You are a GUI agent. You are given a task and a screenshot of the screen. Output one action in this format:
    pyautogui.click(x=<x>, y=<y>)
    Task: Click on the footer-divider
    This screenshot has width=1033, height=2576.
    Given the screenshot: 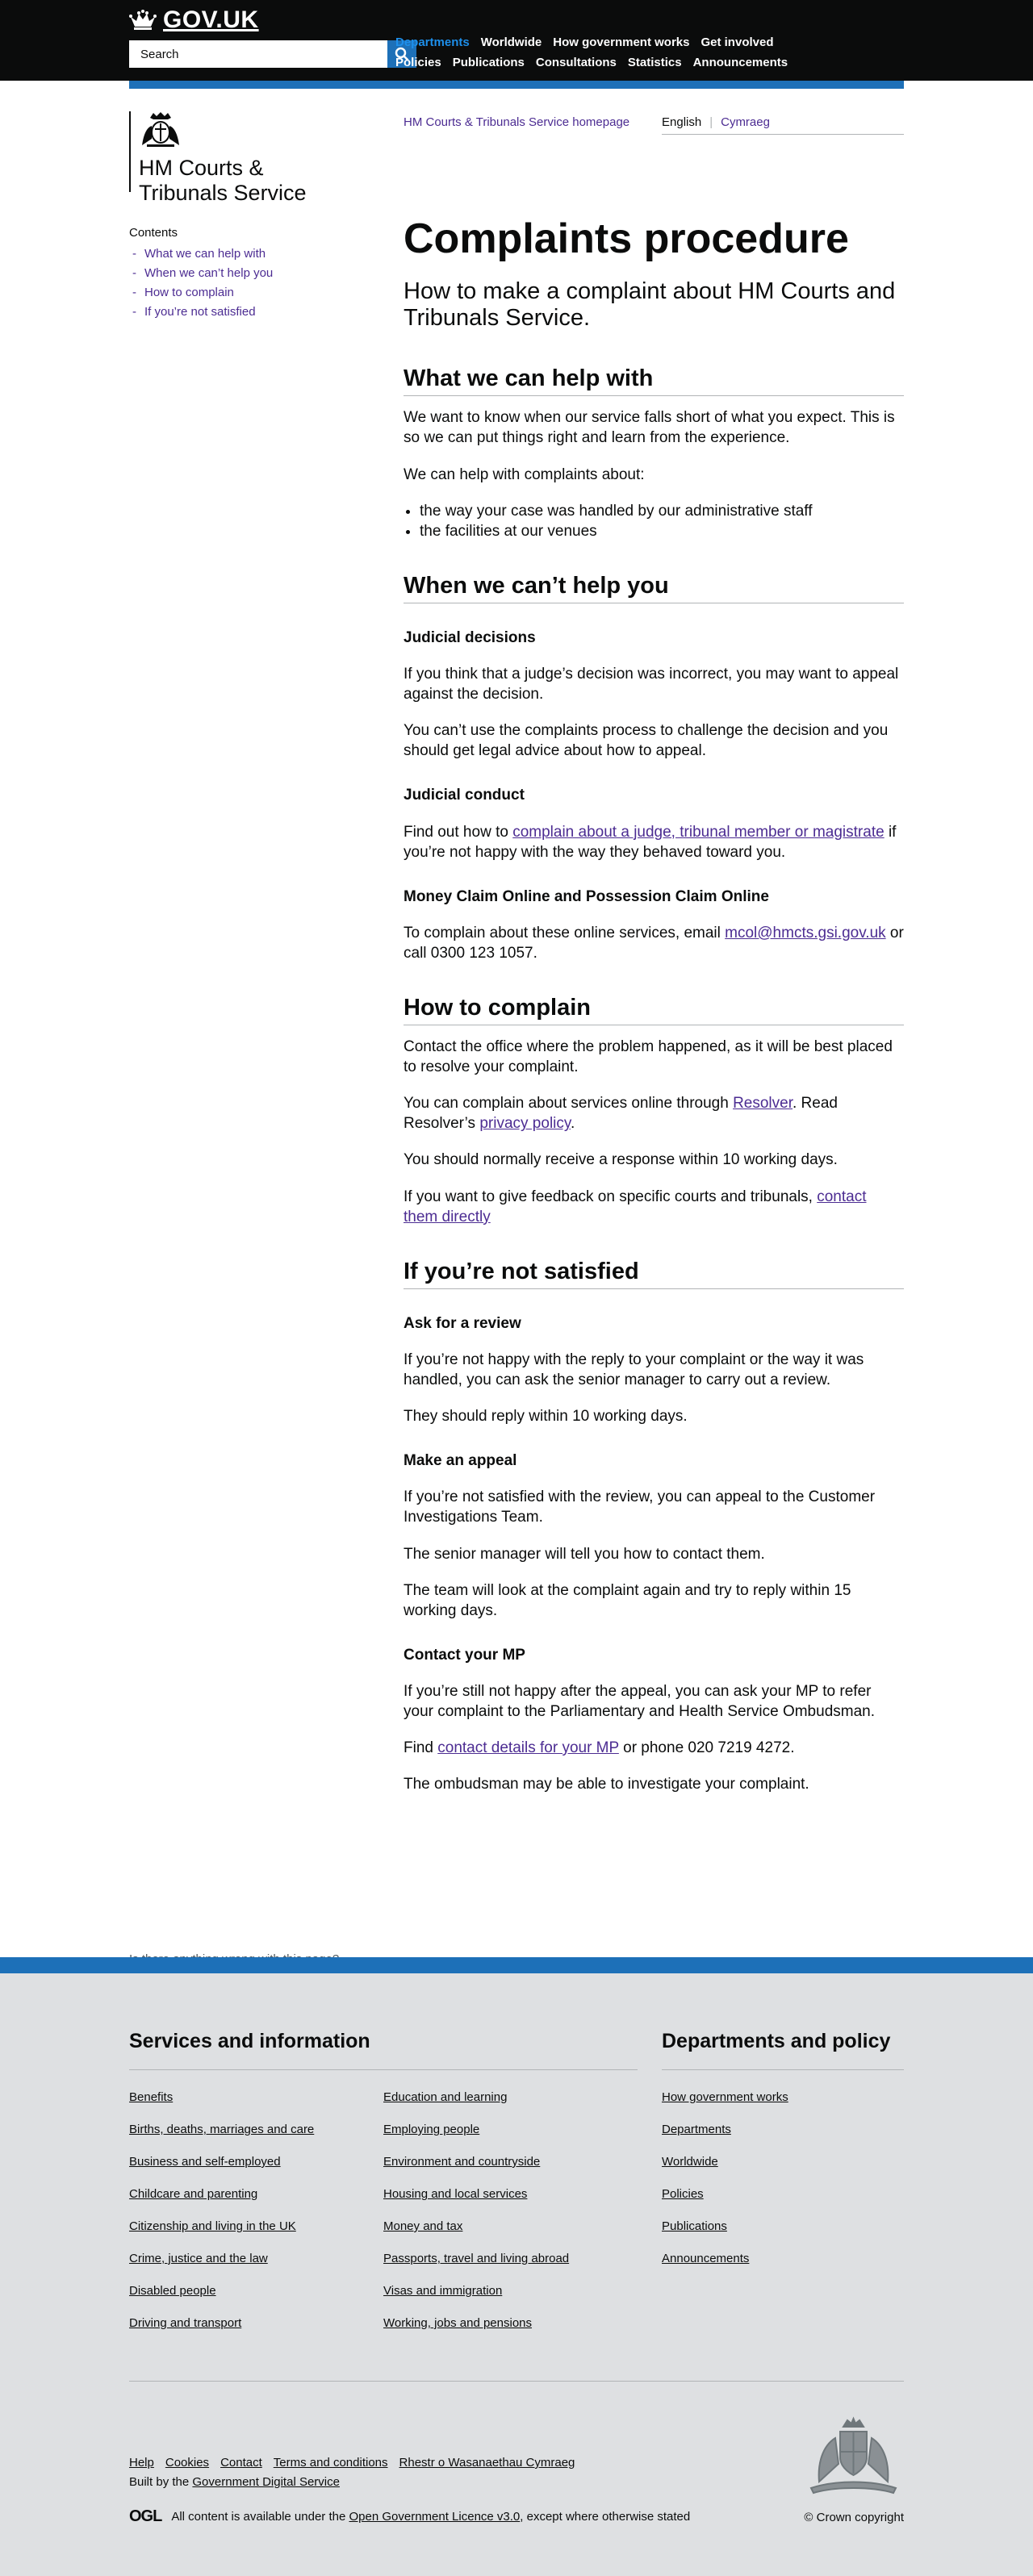 What is the action you would take?
    pyautogui.click(x=516, y=2381)
    